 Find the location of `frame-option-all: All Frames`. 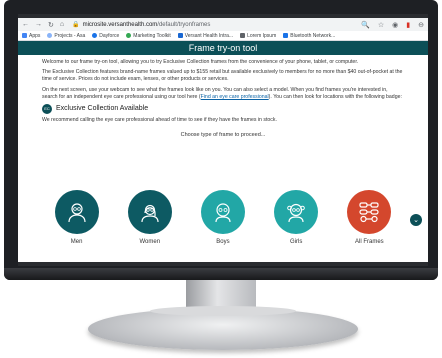

frame-option-all: All Frames is located at coordinates (369, 217).